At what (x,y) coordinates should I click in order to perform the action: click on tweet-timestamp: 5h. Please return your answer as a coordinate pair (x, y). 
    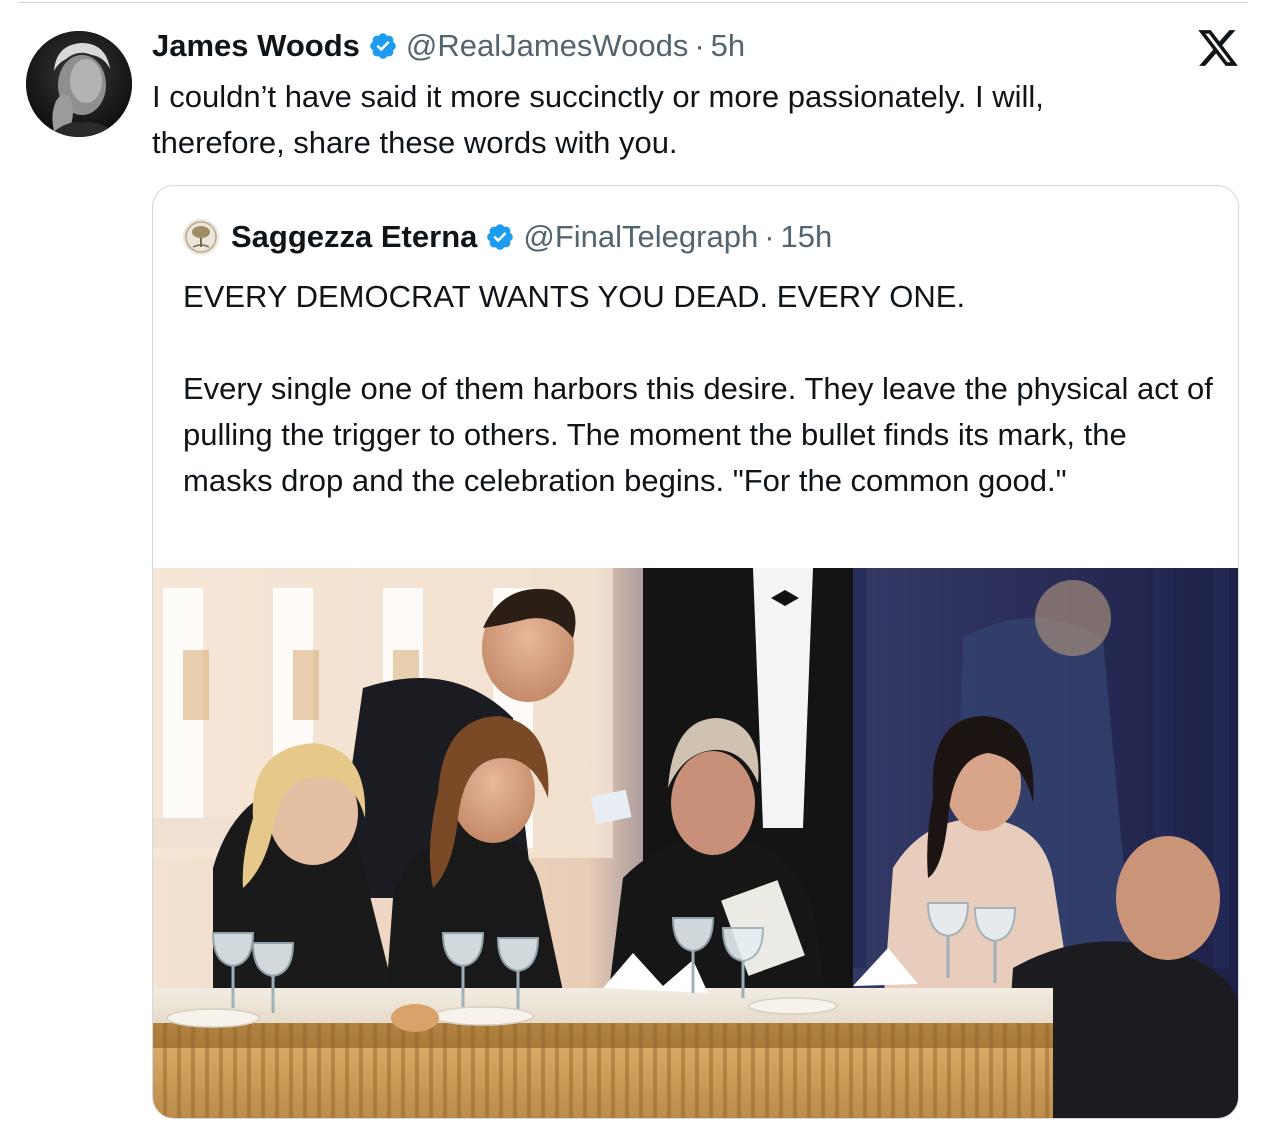
    Looking at the image, I should click on (728, 46).